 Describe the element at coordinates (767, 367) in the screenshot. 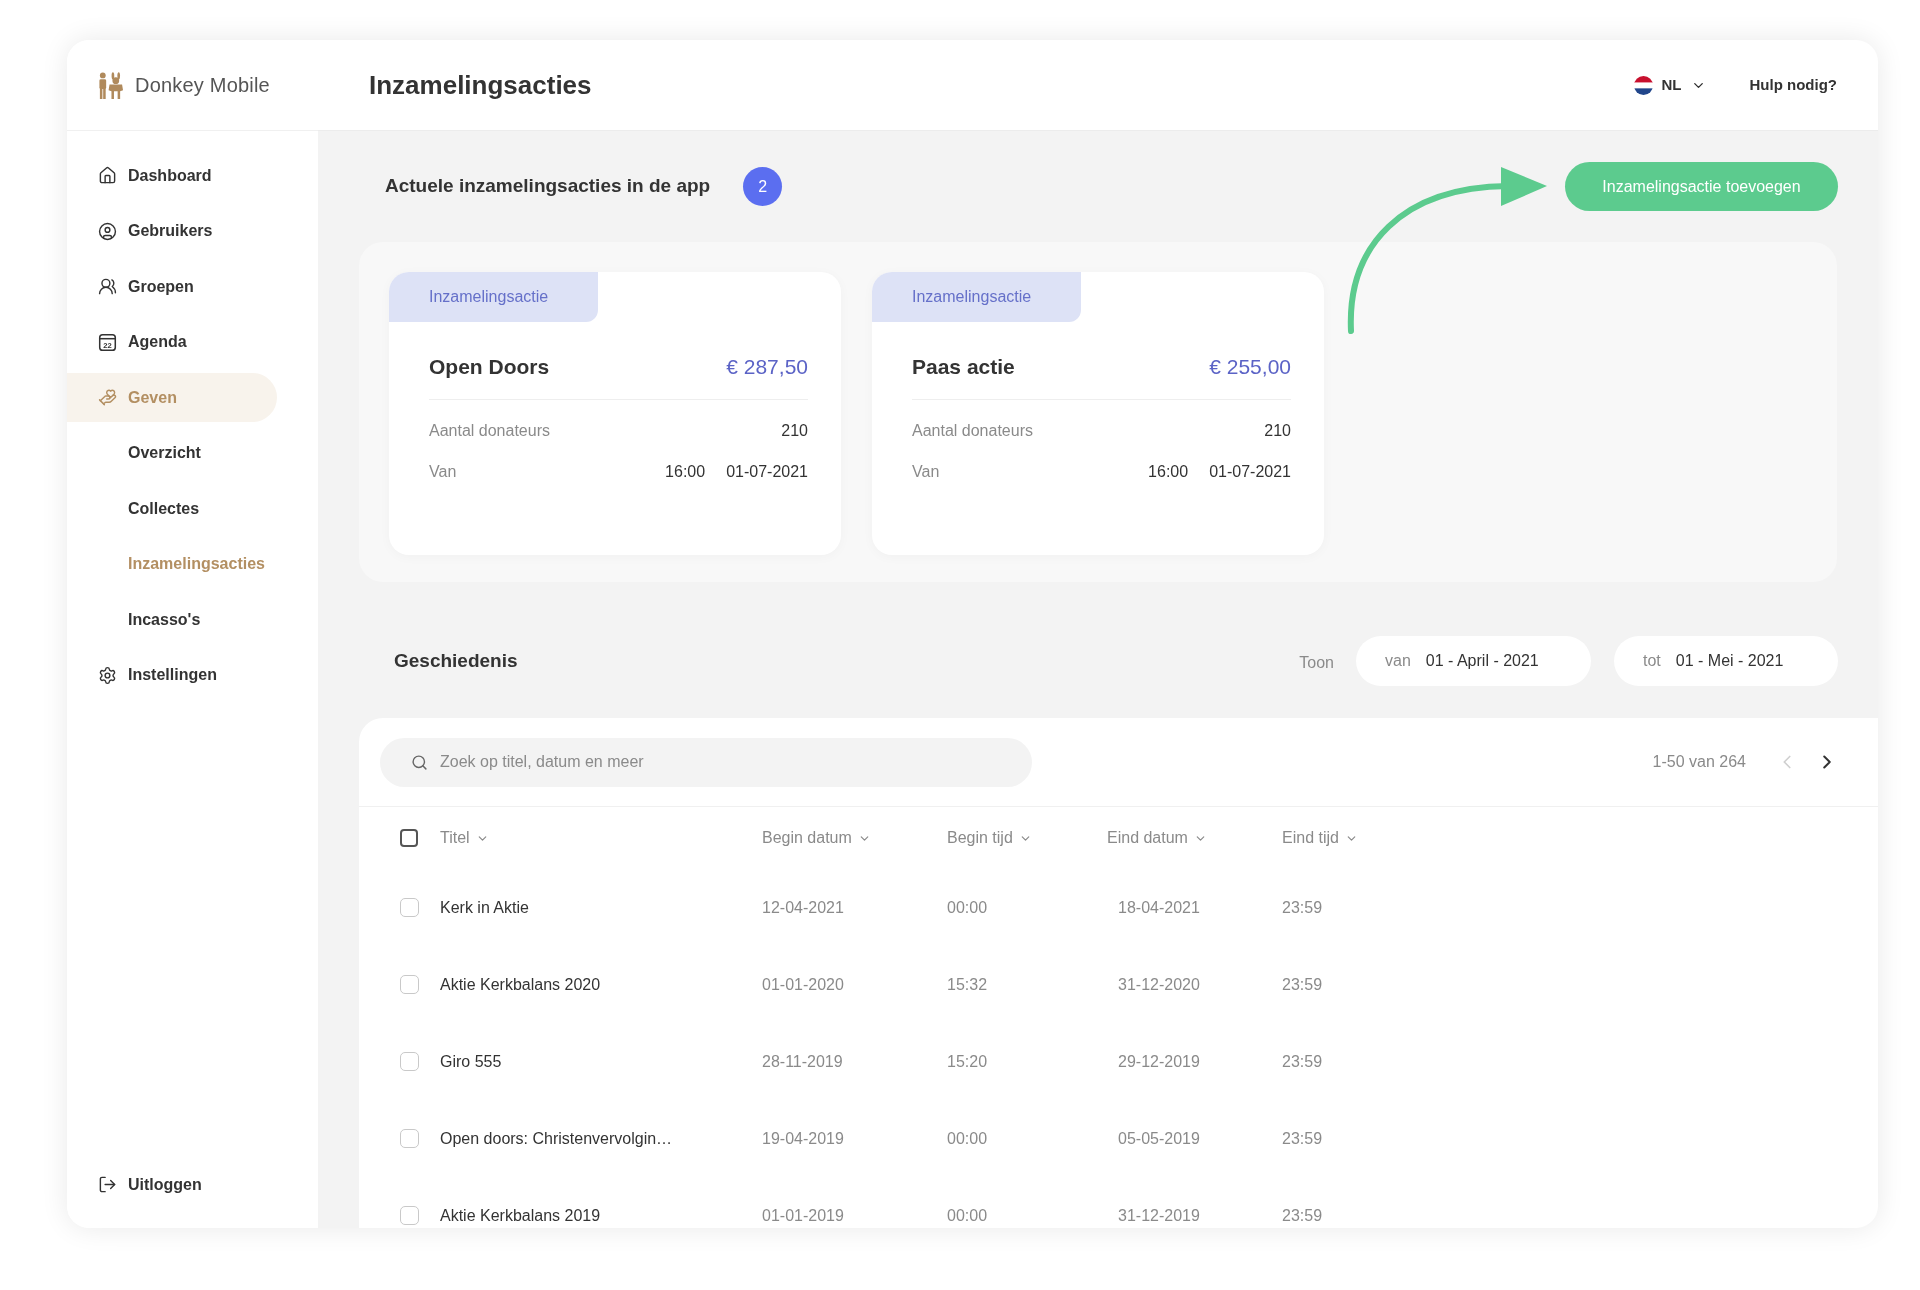

I see `campaign-amount: € 287,50` at that location.